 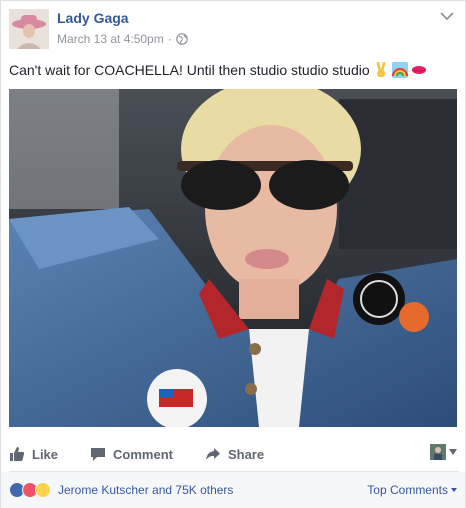 What do you see at coordinates (380, 69) in the screenshot?
I see `victory-hand-emoji` at bounding box center [380, 69].